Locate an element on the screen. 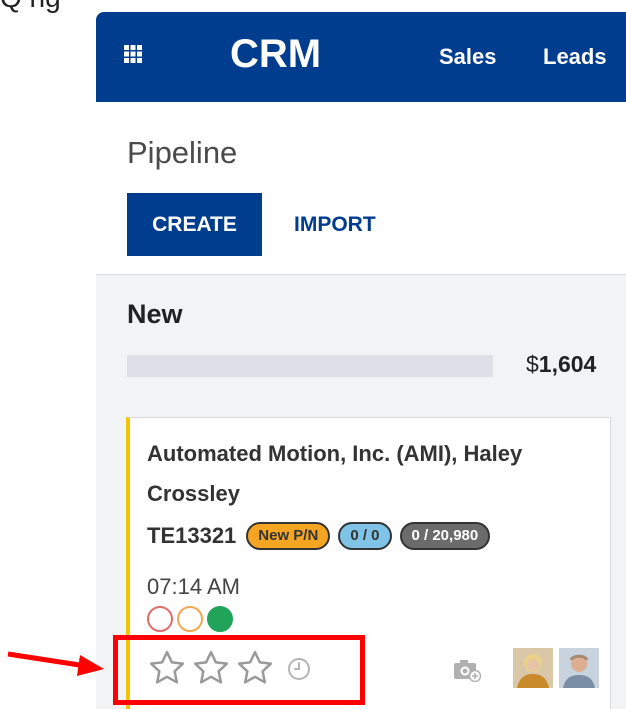 Image resolution: width=626 pixels, height=709 pixels. breadcrumb: Pipeline is located at coordinates (182, 152).